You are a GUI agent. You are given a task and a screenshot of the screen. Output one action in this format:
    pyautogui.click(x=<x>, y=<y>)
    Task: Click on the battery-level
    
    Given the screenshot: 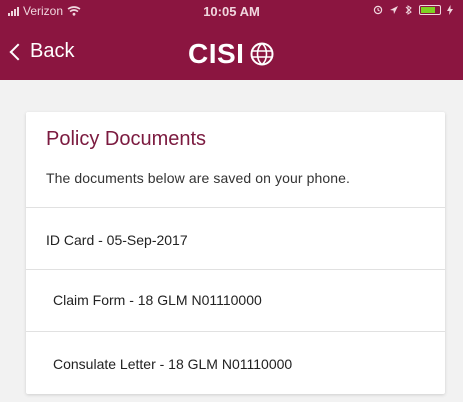 What is the action you would take?
    pyautogui.click(x=428, y=10)
    